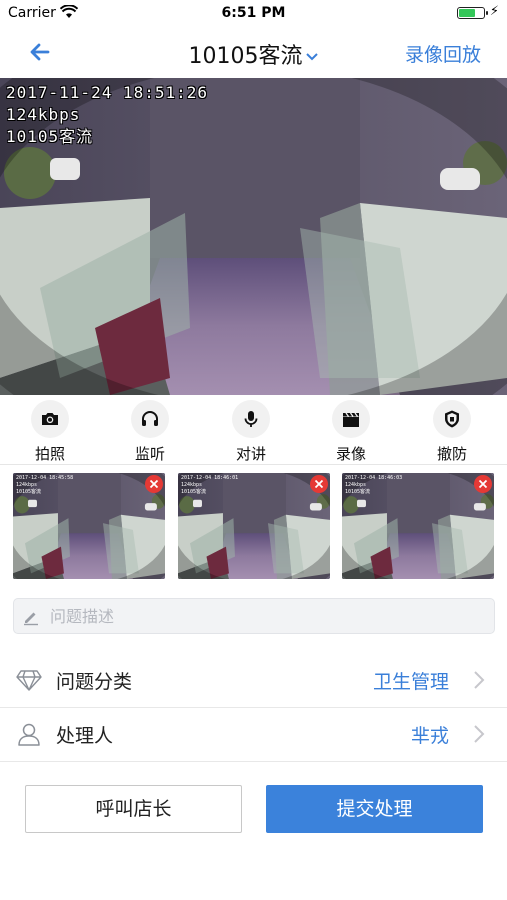 The image size is (507, 900). What do you see at coordinates (29, 680) in the screenshot?
I see `diamond-icon` at bounding box center [29, 680].